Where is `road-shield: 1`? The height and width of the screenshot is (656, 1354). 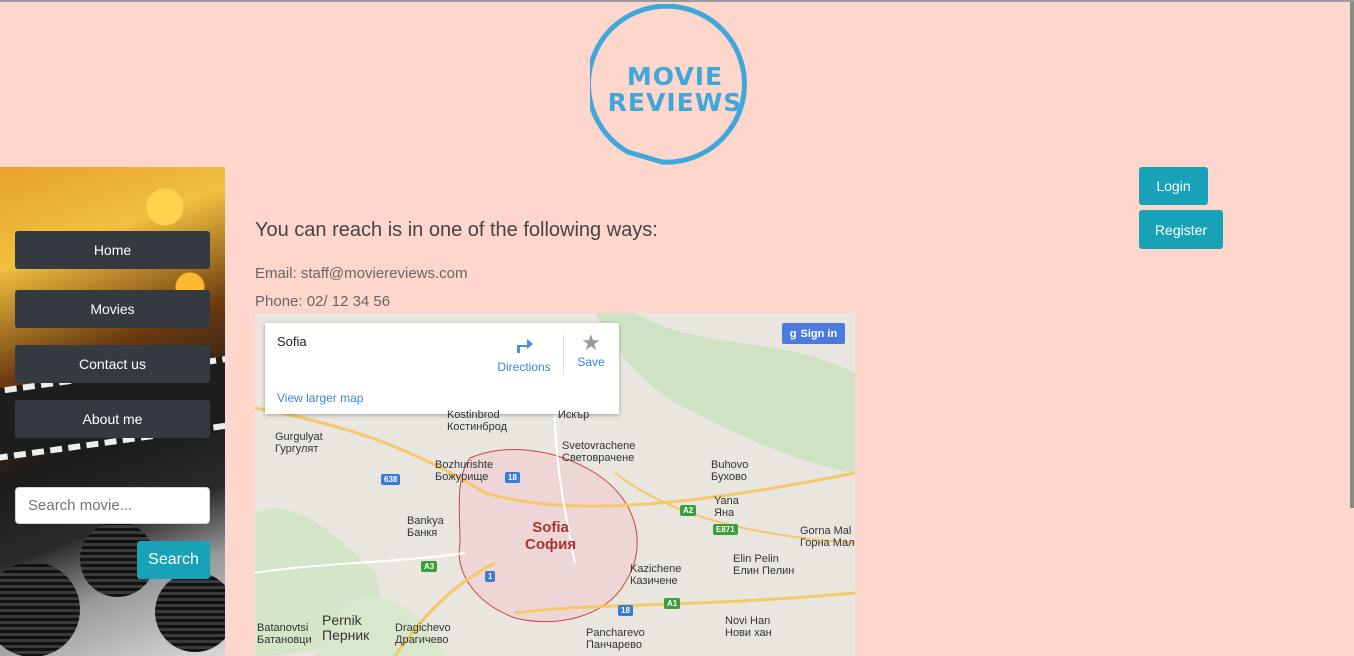 road-shield: 1 is located at coordinates (490, 576).